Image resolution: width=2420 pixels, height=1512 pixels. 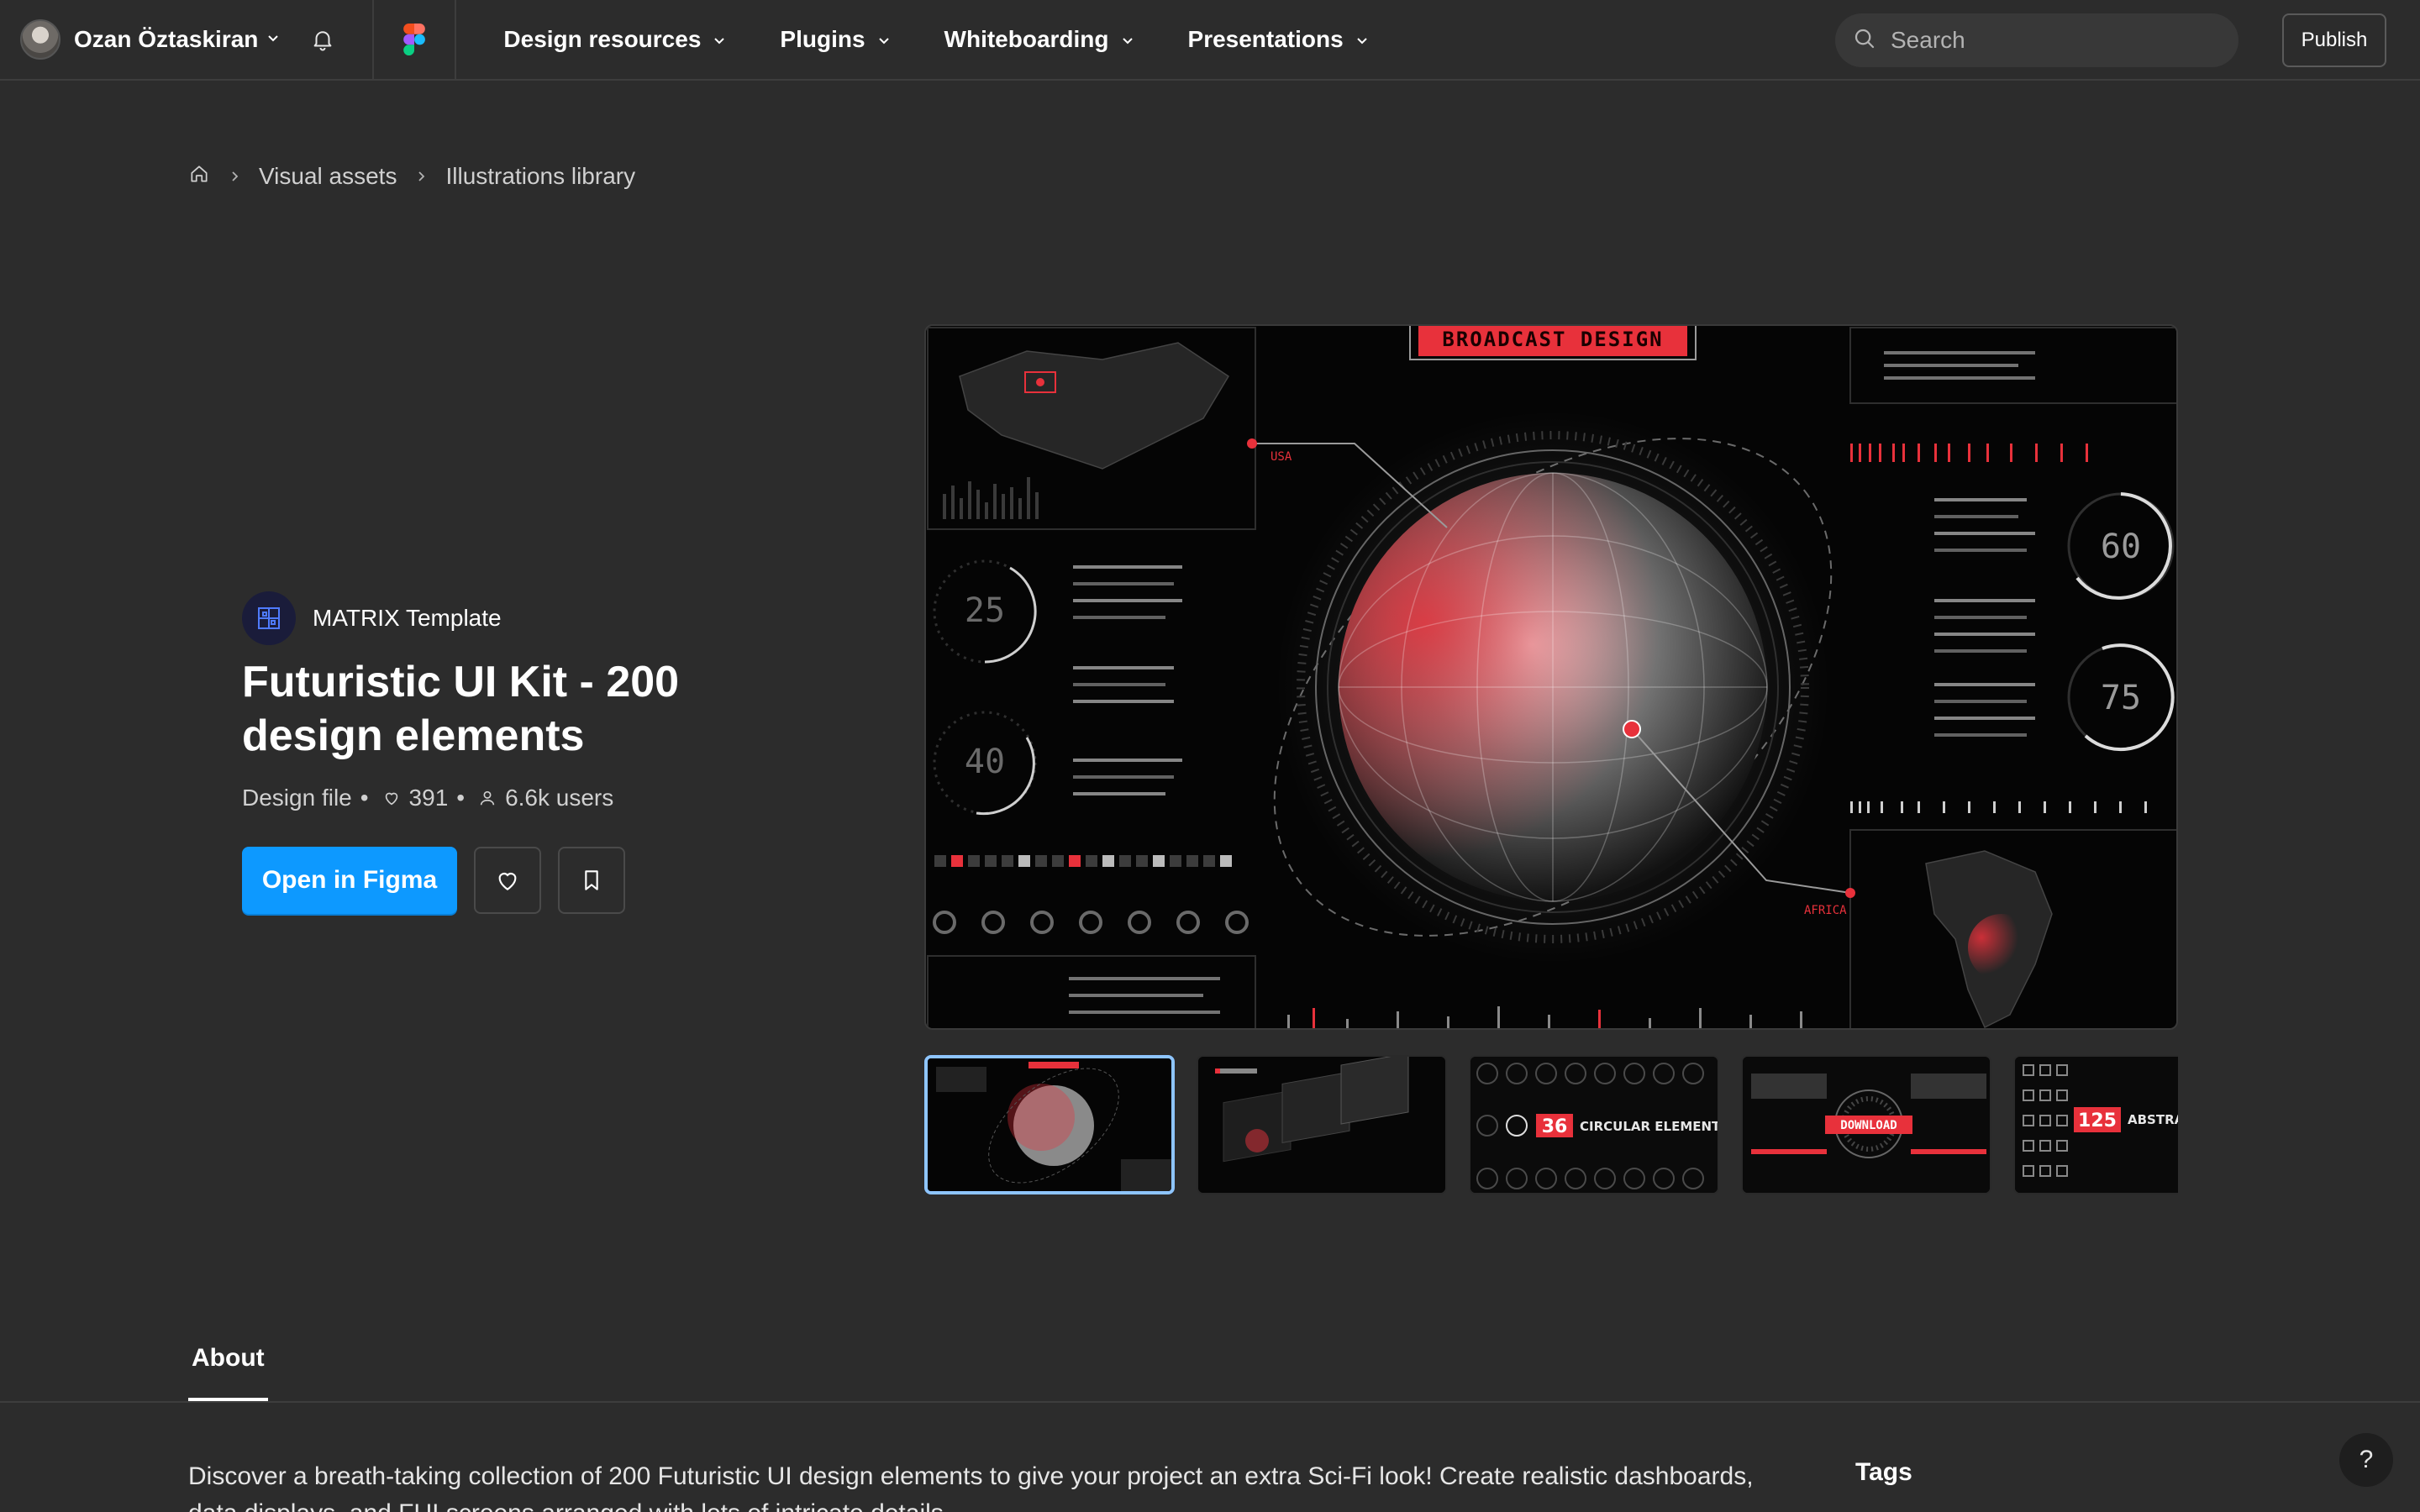 I want to click on thumbnail-caption: CIRCULAR ELEMENTS, so click(x=1650, y=1126).